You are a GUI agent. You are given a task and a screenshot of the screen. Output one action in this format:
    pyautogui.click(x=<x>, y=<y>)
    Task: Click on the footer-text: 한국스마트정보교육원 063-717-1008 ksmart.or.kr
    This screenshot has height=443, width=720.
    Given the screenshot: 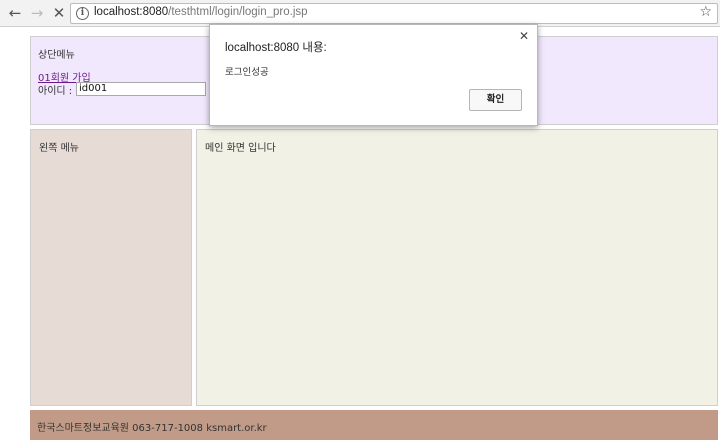 What is the action you would take?
    pyautogui.click(x=152, y=428)
    